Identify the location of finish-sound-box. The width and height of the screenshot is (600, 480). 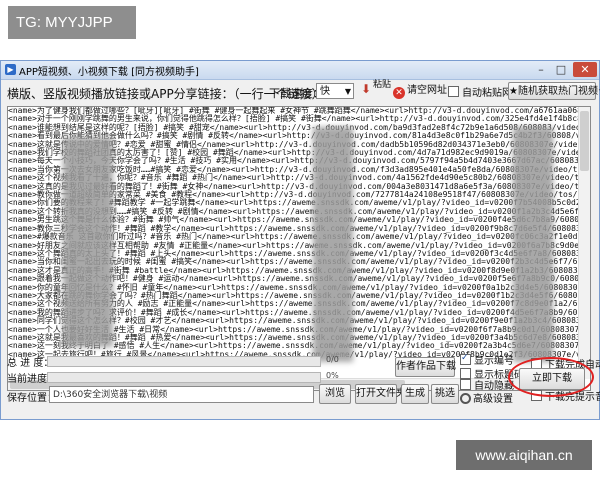
(536, 395).